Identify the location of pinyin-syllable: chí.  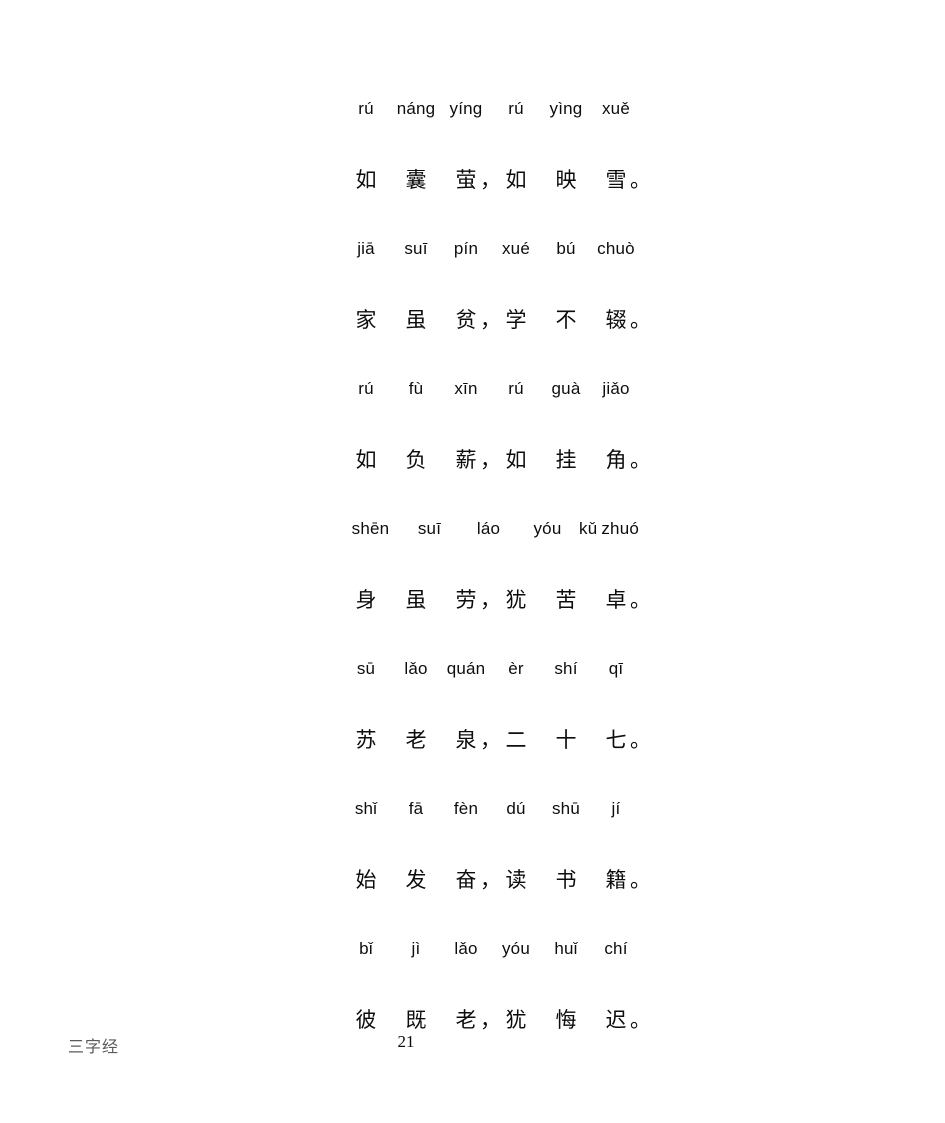
(616, 948).